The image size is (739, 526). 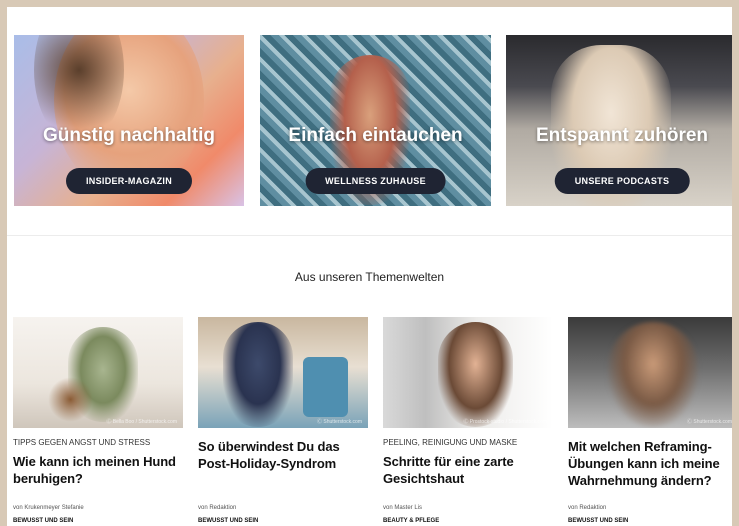 What do you see at coordinates (82, 442) in the screenshot?
I see `article-kicker: TIPPS GEGEN ANGST UND STRESS` at bounding box center [82, 442].